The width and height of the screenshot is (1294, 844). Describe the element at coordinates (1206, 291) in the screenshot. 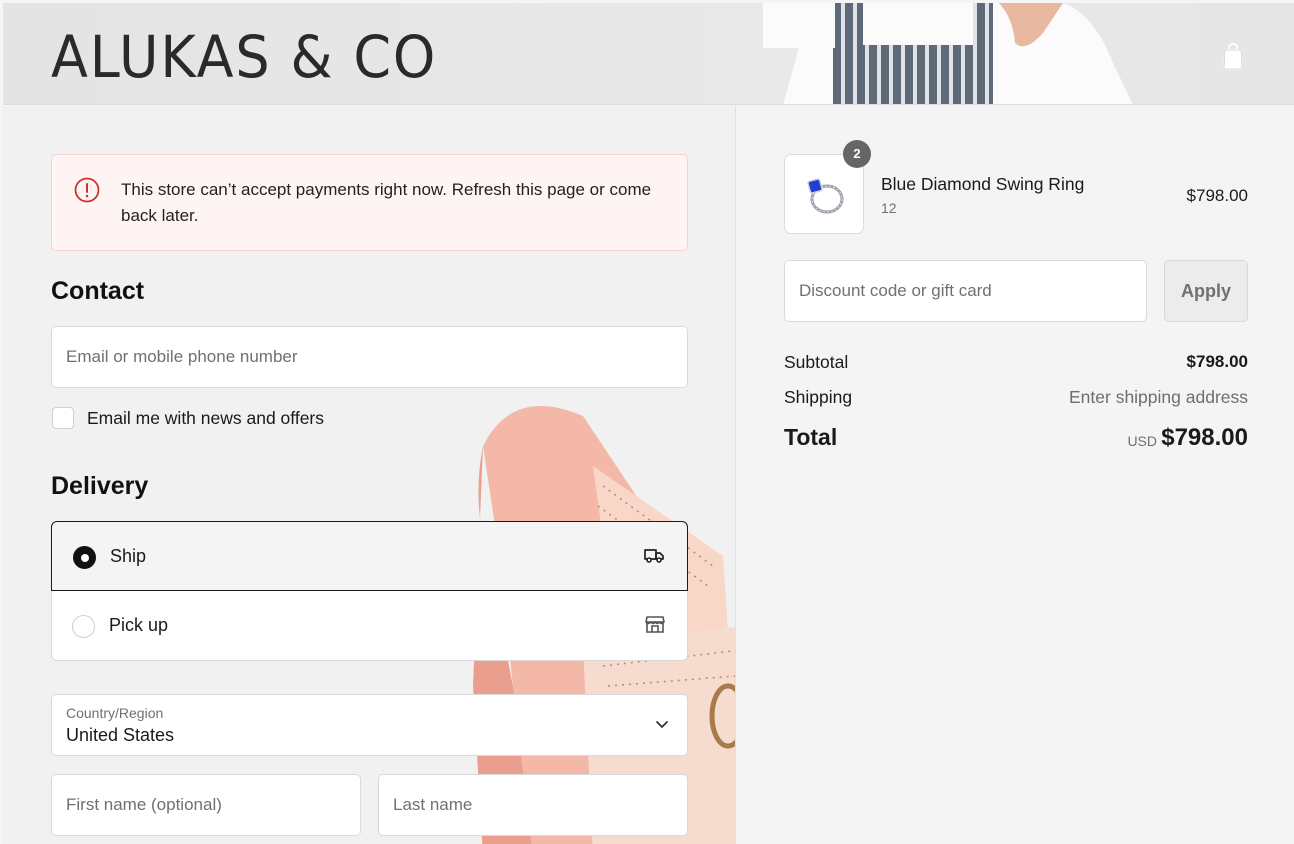

I see `apply-discount-button: Apply` at that location.